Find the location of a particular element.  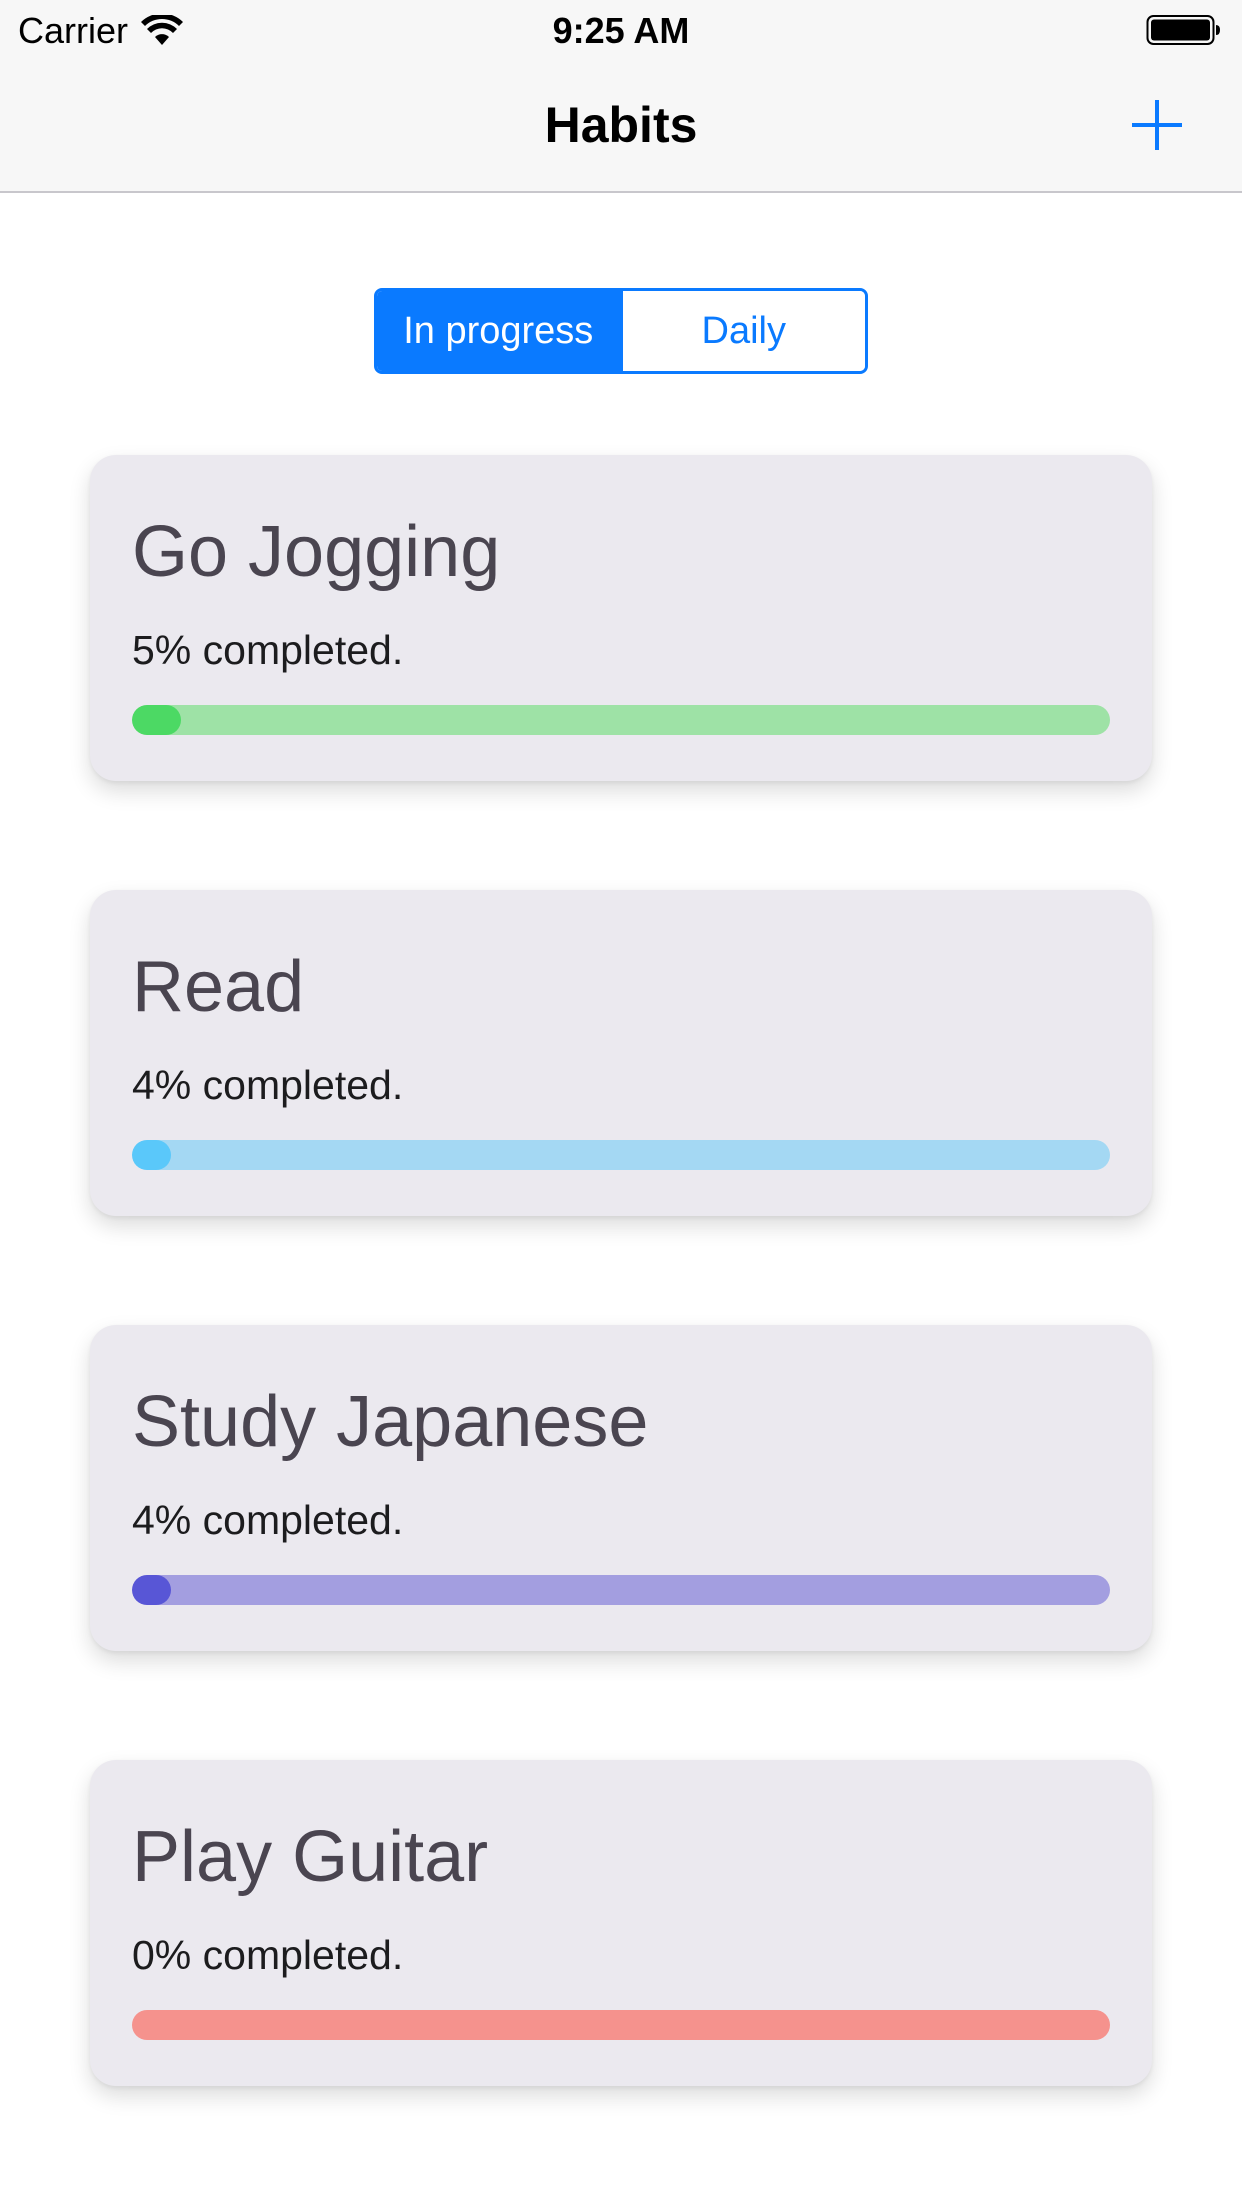

segment-daily: Daily is located at coordinates (743, 331).